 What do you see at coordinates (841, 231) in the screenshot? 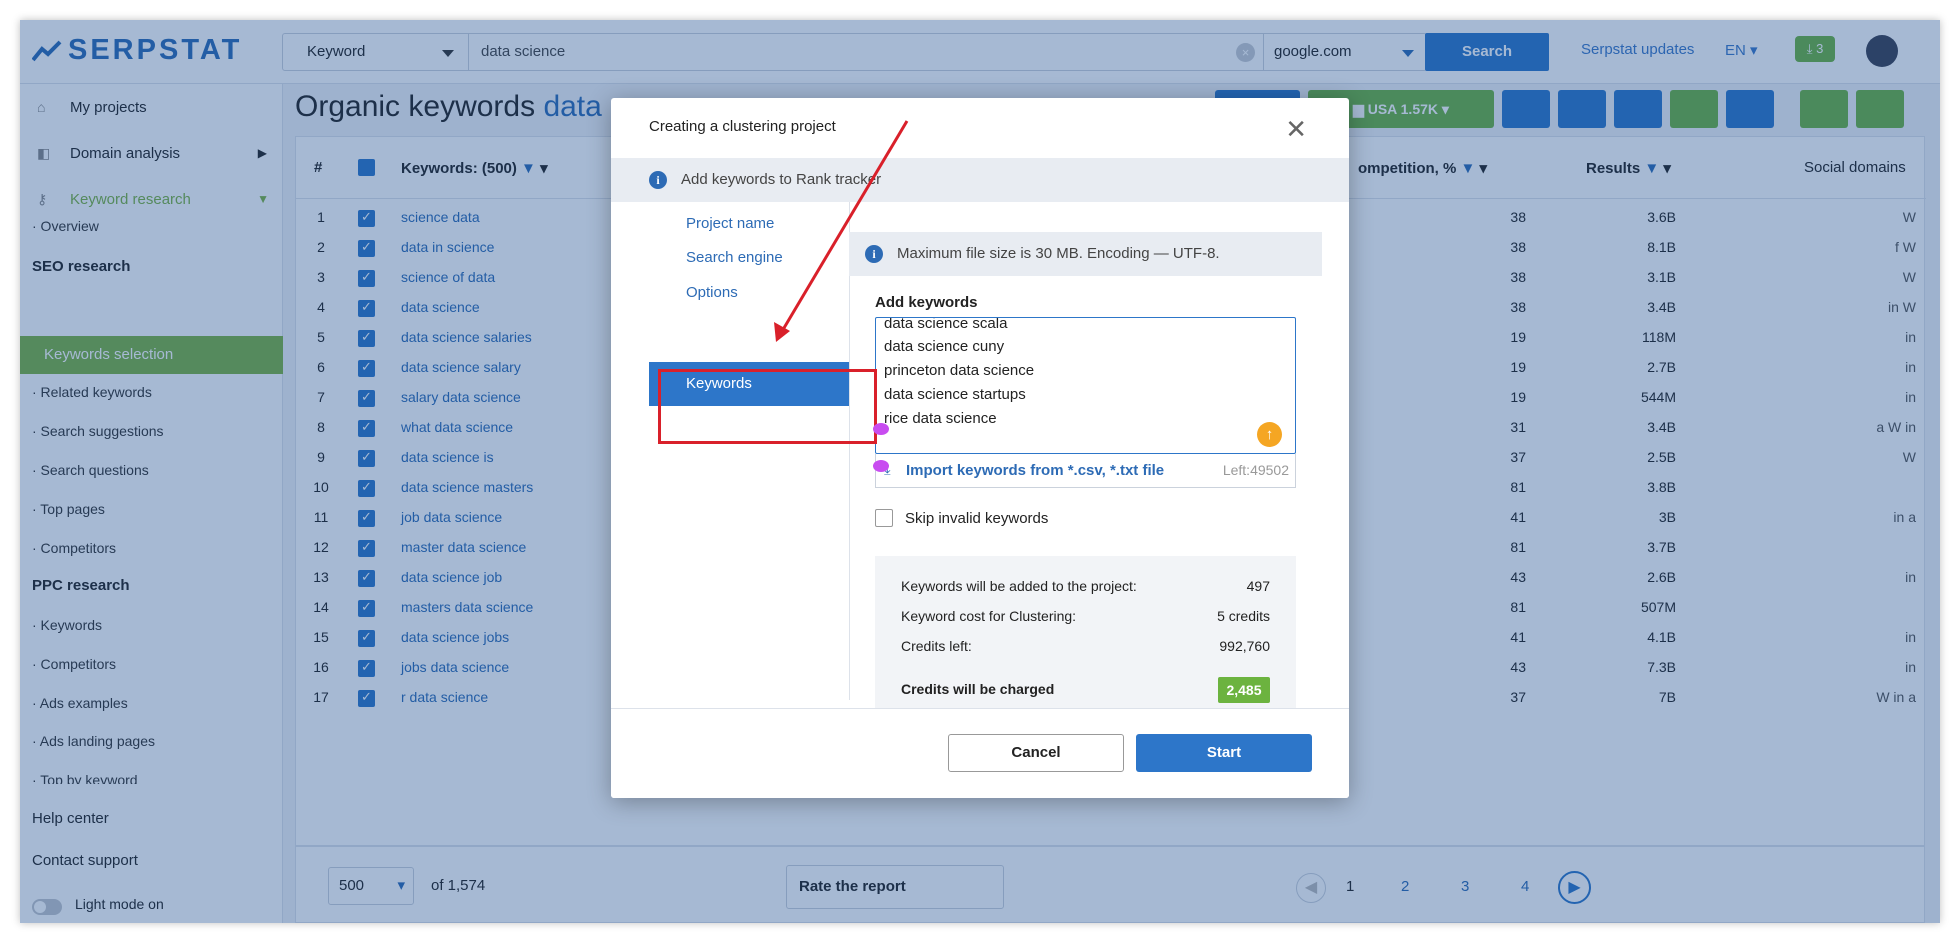
I see `annotation-arrow` at bounding box center [841, 231].